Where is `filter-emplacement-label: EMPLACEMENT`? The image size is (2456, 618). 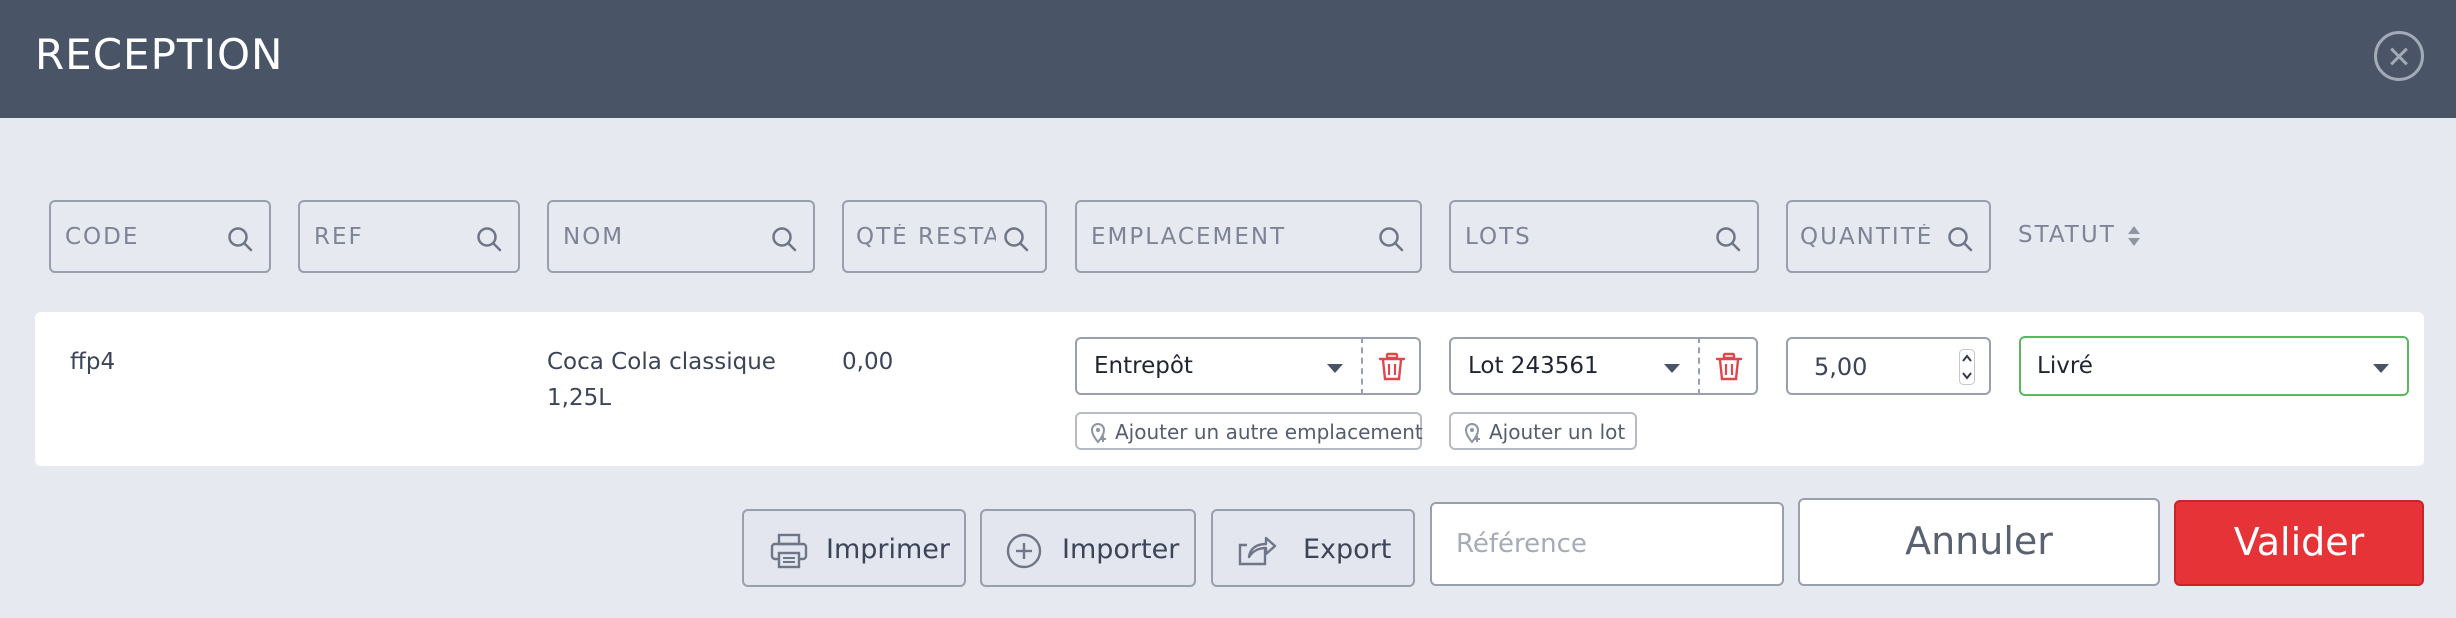 filter-emplacement-label: EMPLACEMENT is located at coordinates (1189, 237).